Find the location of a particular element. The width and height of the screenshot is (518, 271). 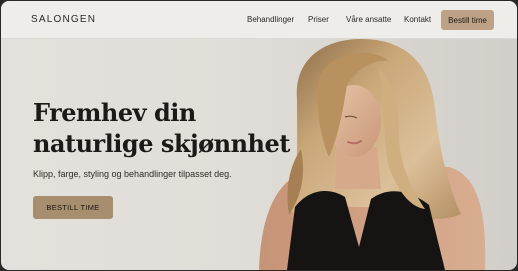

nav-book-button: Bestill time is located at coordinates (467, 20).